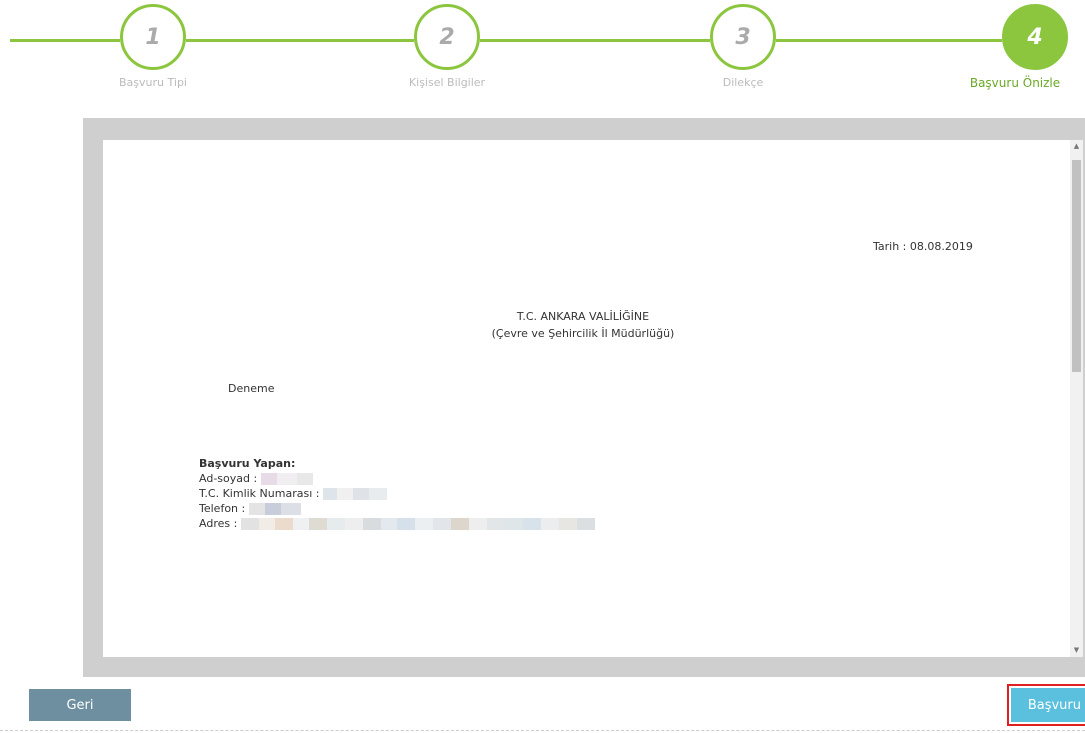 The image size is (1085, 733). I want to click on tc-row: T.C. Kimlik Numarası :, so click(397, 493).